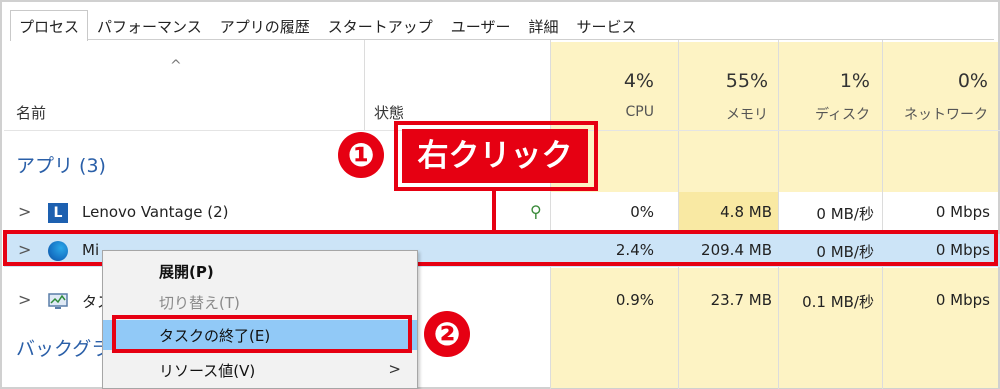 This screenshot has width=1000, height=389. Describe the element at coordinates (746, 212) in the screenshot. I see `memory-value: 4.8 MB` at that location.